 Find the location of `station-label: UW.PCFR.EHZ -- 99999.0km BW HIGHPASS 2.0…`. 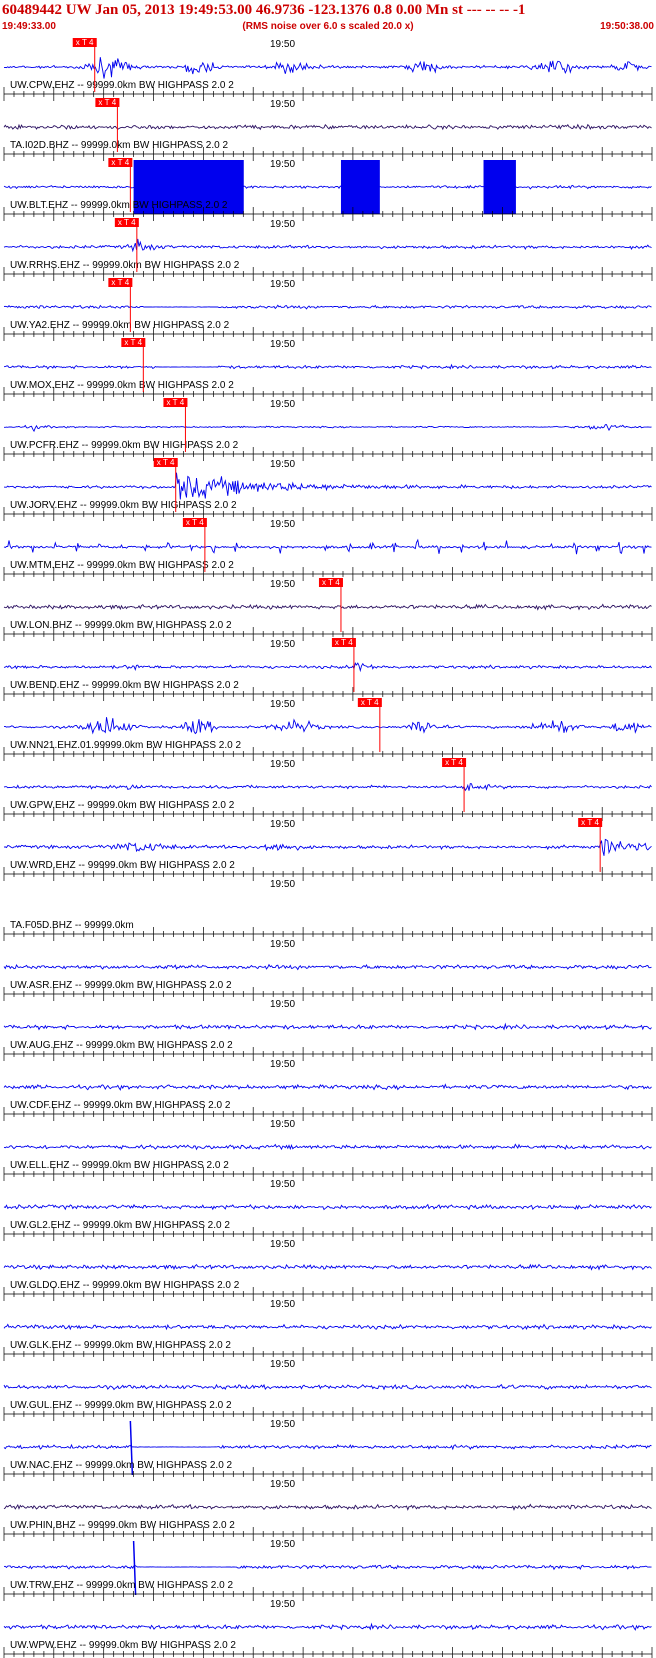

station-label: UW.PCFR.EHZ -- 99999.0km BW HIGHPASS 2.0… is located at coordinates (124, 445).